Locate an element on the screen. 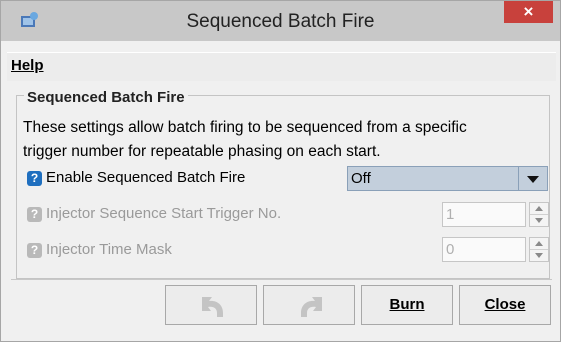 Image resolution: width=561 pixels, height=342 pixels. close-button-label: Close is located at coordinates (505, 304).